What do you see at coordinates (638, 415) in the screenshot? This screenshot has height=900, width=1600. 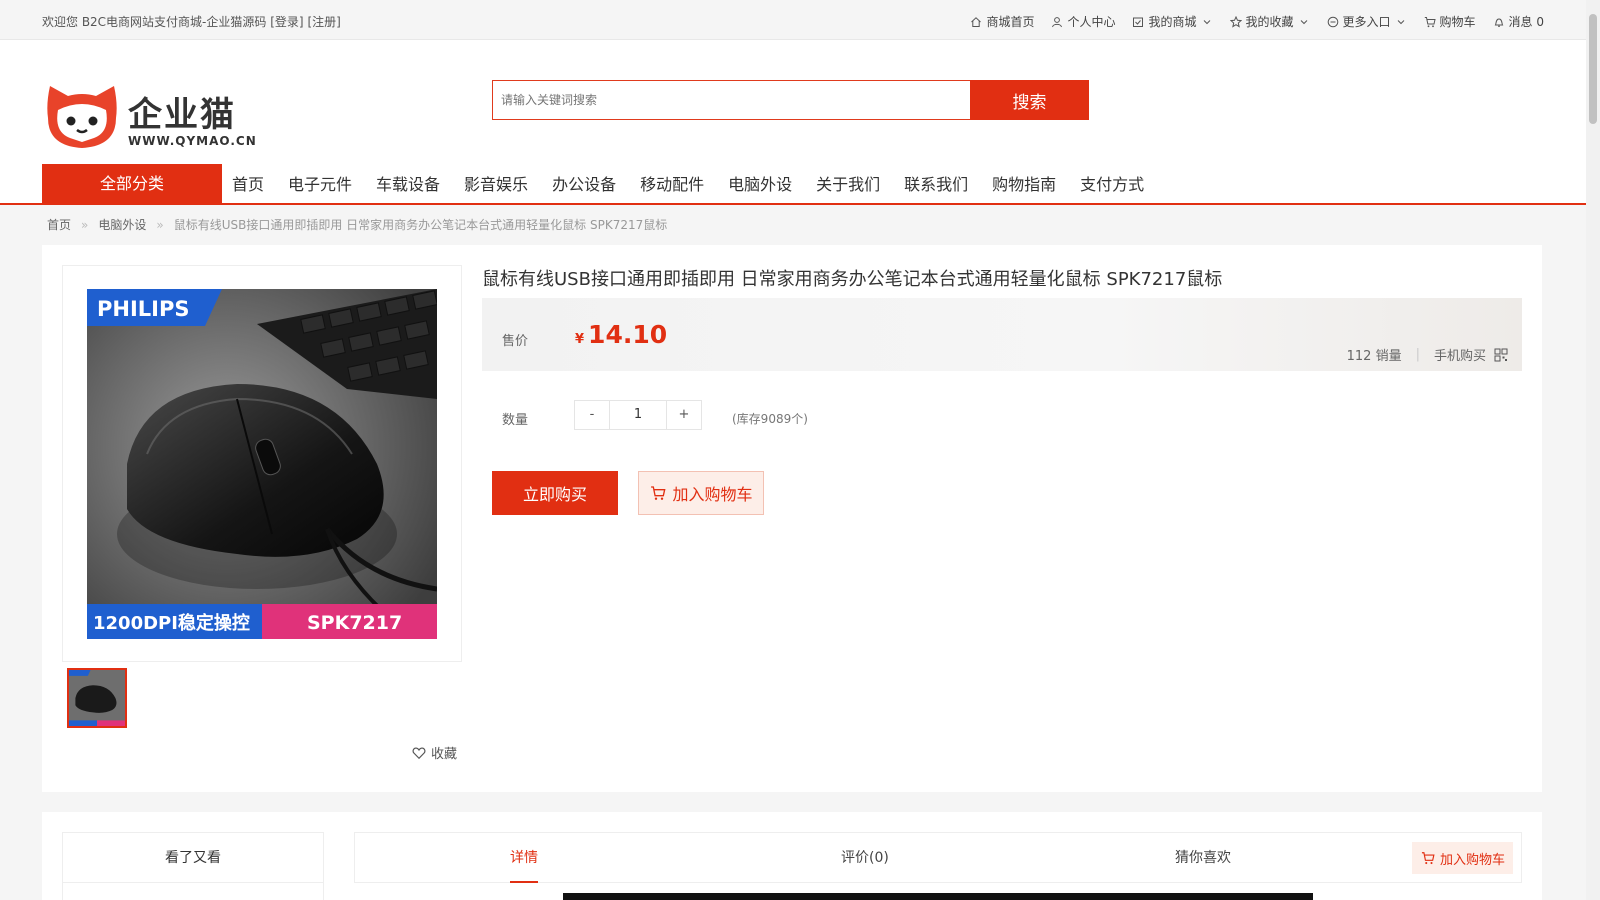 I see `quantity-input: 1` at bounding box center [638, 415].